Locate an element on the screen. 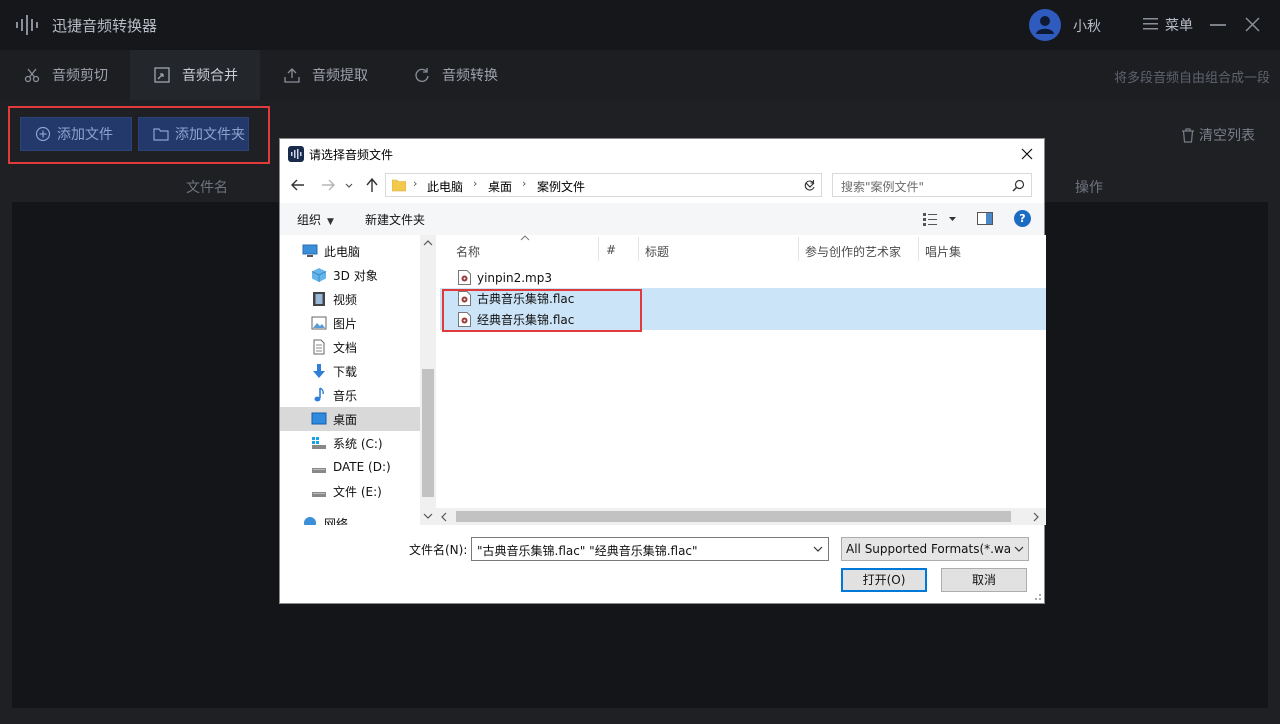 The height and width of the screenshot is (724, 1280). download-icon is located at coordinates (319, 371).